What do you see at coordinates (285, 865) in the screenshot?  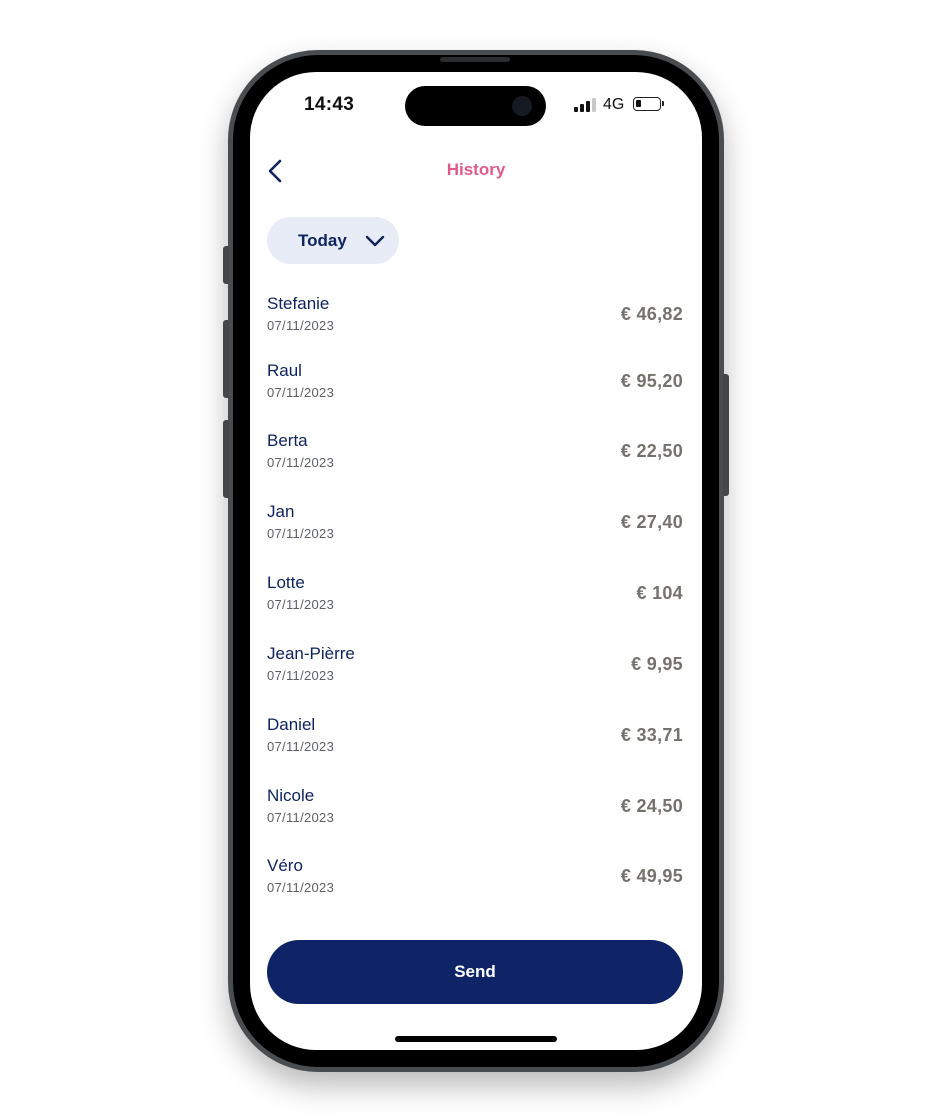 I see `transaction-name: Véro` at bounding box center [285, 865].